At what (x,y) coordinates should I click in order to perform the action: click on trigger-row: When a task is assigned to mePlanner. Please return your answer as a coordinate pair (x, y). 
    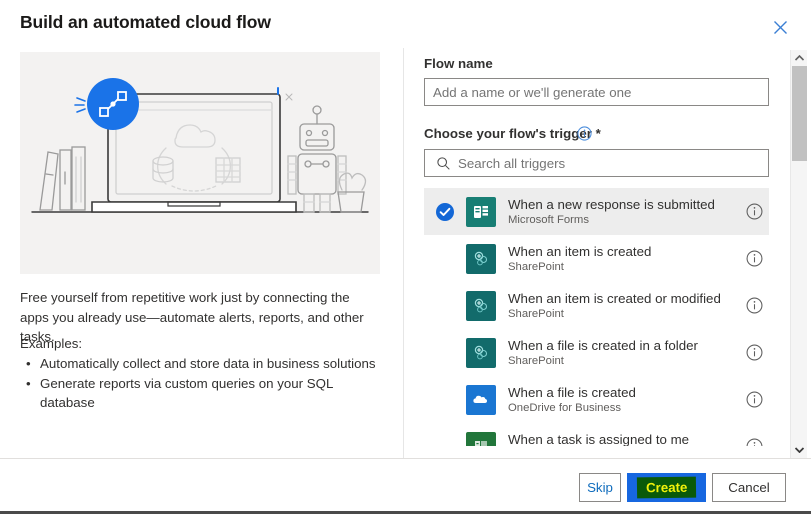
    Looking at the image, I should click on (596, 434).